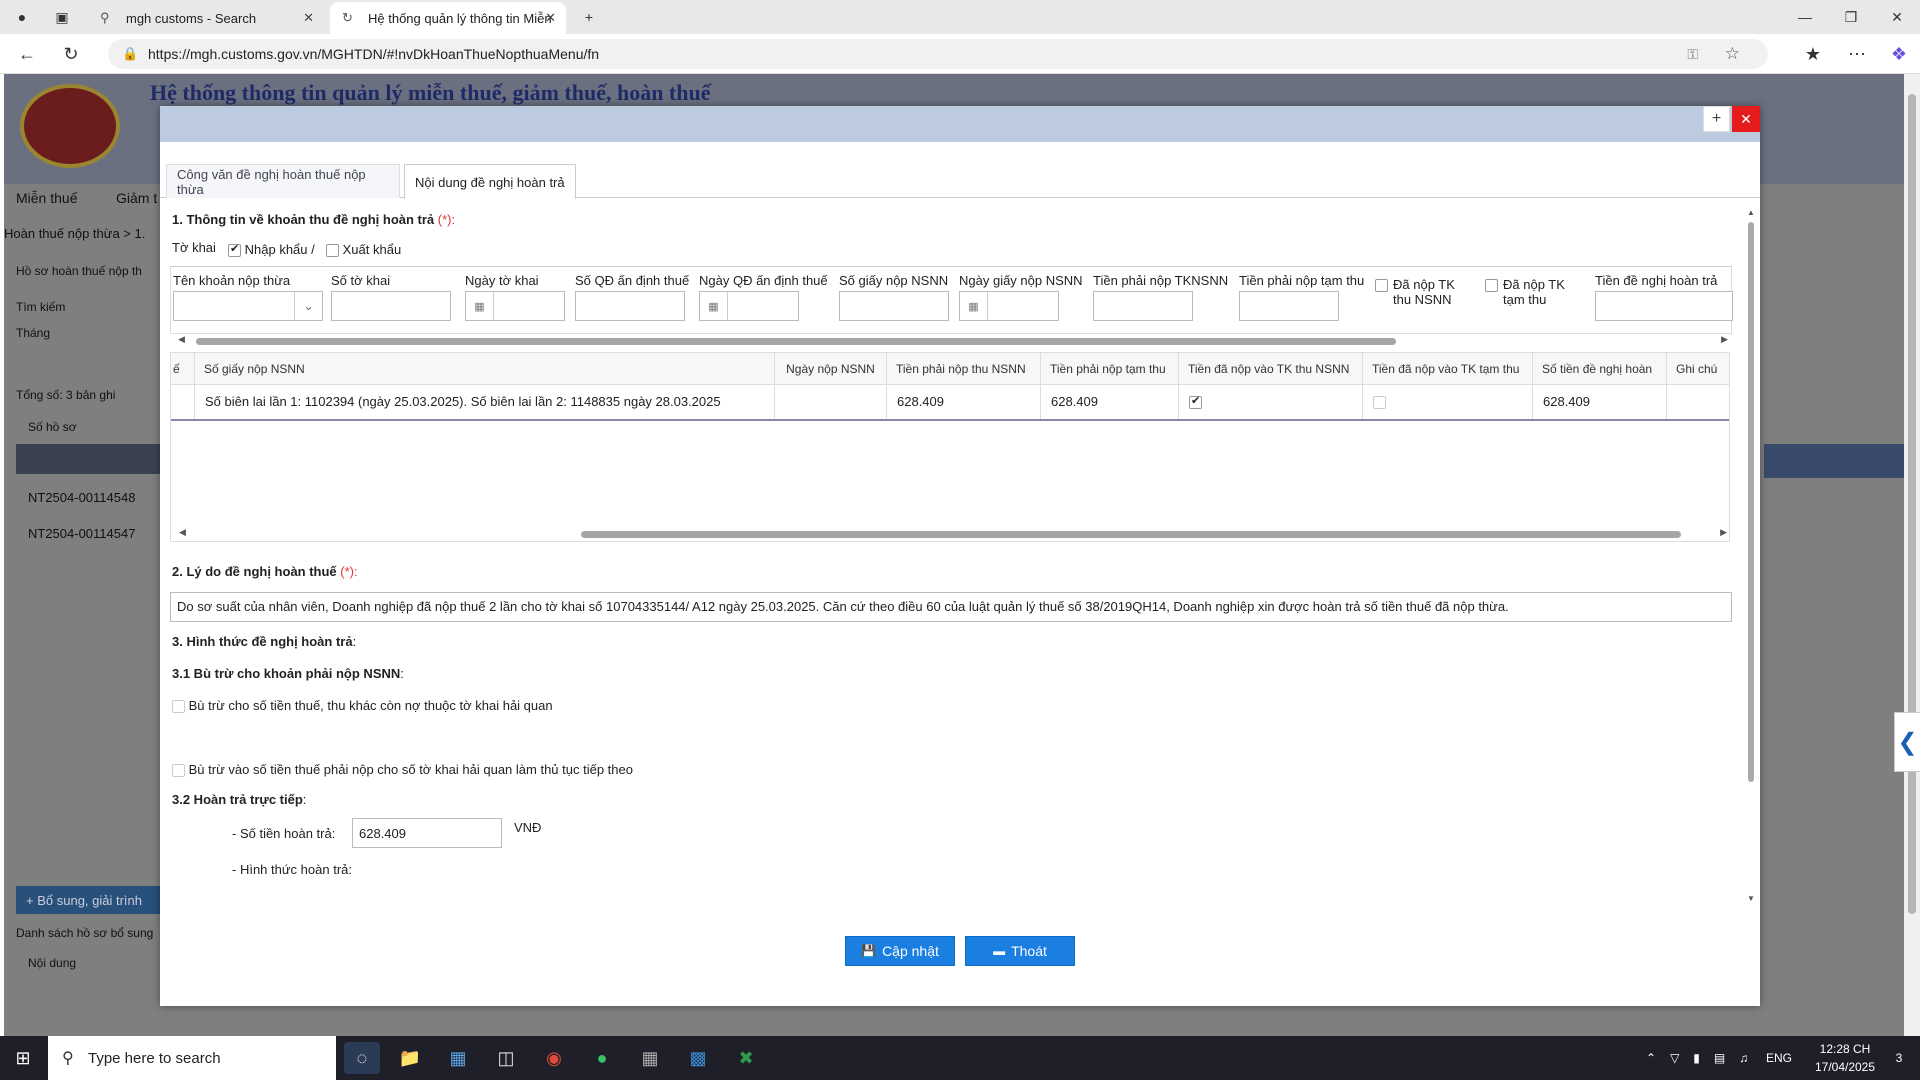 This screenshot has height=1080, width=1920. I want to click on network-icon: ▤, so click(1719, 1058).